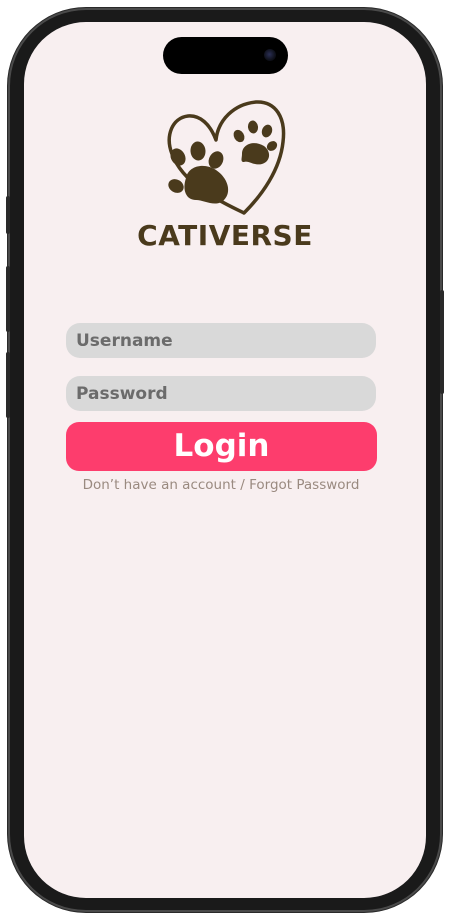 The width and height of the screenshot is (450, 920). I want to click on volume-down-button, so click(8, 385).